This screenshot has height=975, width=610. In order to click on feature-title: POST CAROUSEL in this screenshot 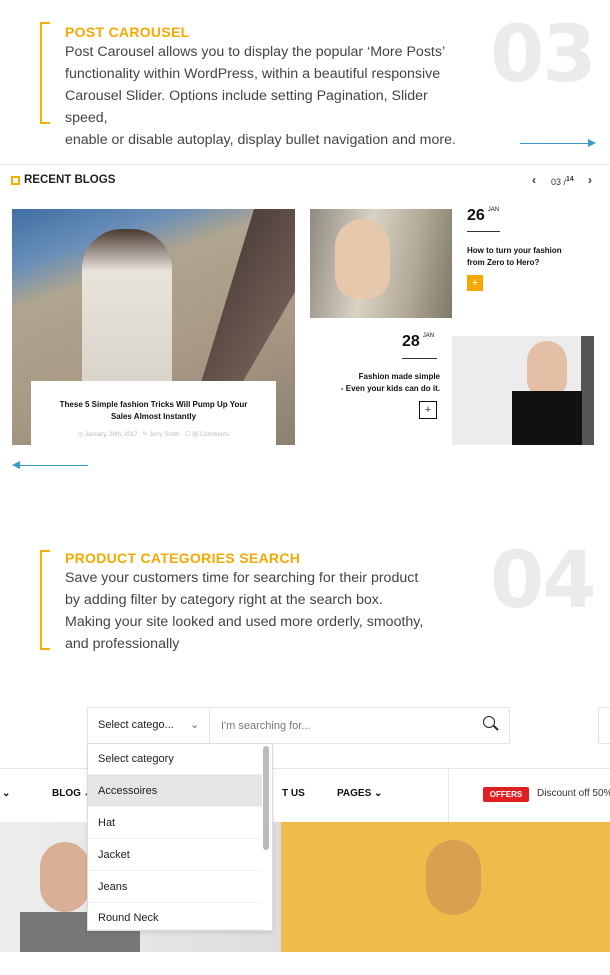, I will do `click(127, 32)`.